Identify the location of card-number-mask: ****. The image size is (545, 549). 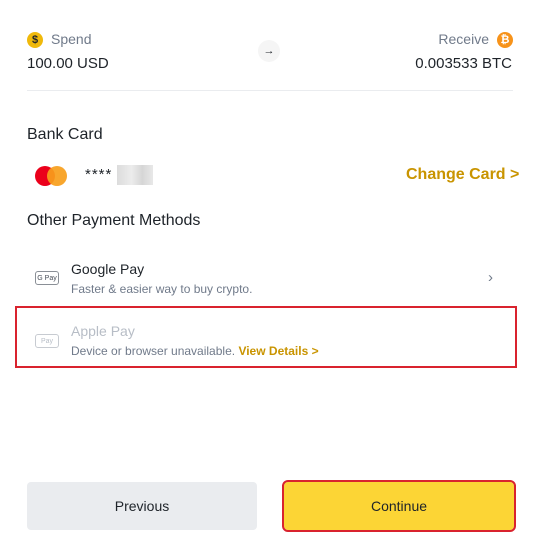
(99, 174).